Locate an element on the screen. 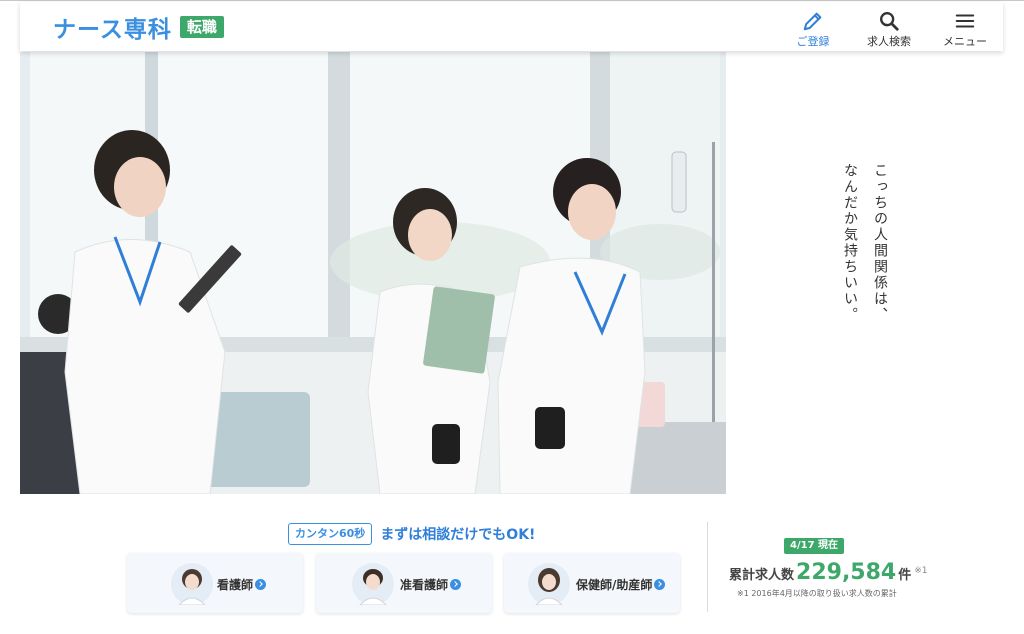  card-public-health-midwife-label: 保健師/助産師 is located at coordinates (621, 584).